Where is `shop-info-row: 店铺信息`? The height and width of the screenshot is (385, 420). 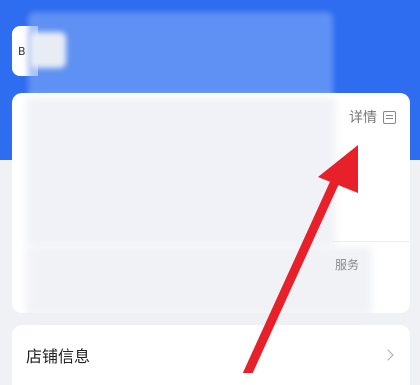 shop-info-row: 店铺信息 is located at coordinates (211, 355).